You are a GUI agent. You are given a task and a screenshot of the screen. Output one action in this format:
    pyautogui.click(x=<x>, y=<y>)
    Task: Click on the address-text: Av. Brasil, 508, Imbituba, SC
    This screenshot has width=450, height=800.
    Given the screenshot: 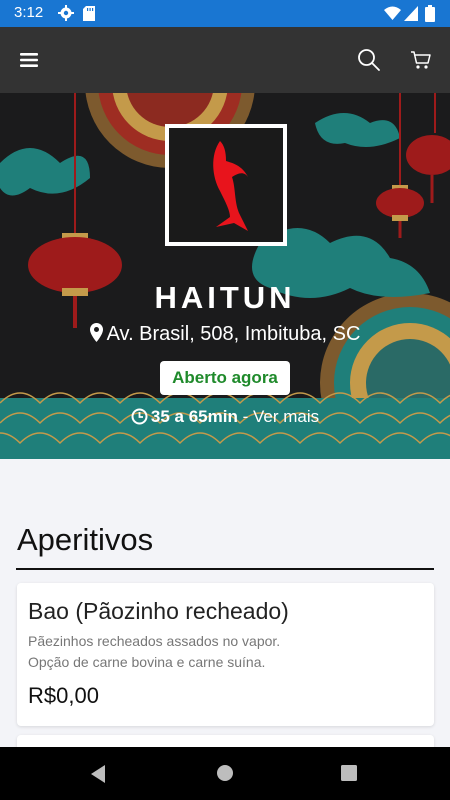 What is the action you would take?
    pyautogui.click(x=233, y=334)
    